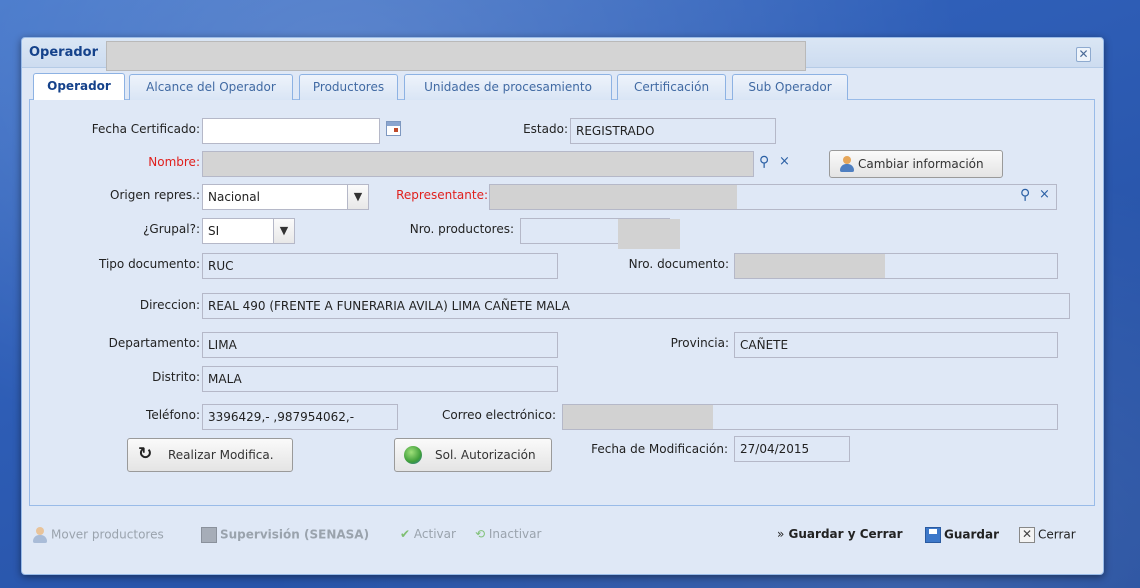  Describe the element at coordinates (413, 455) in the screenshot. I see `earth-icon` at that location.